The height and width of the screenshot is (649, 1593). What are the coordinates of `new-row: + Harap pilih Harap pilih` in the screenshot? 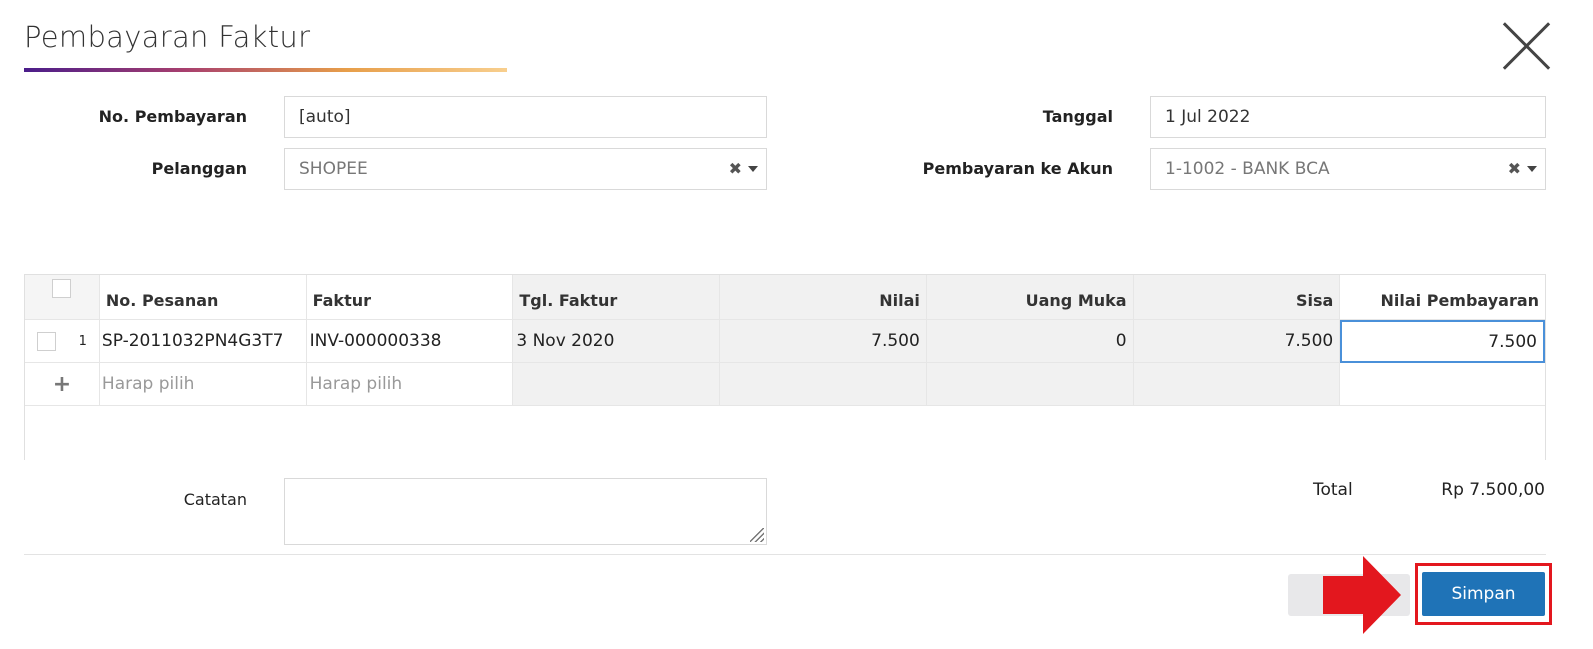 It's located at (785, 384).